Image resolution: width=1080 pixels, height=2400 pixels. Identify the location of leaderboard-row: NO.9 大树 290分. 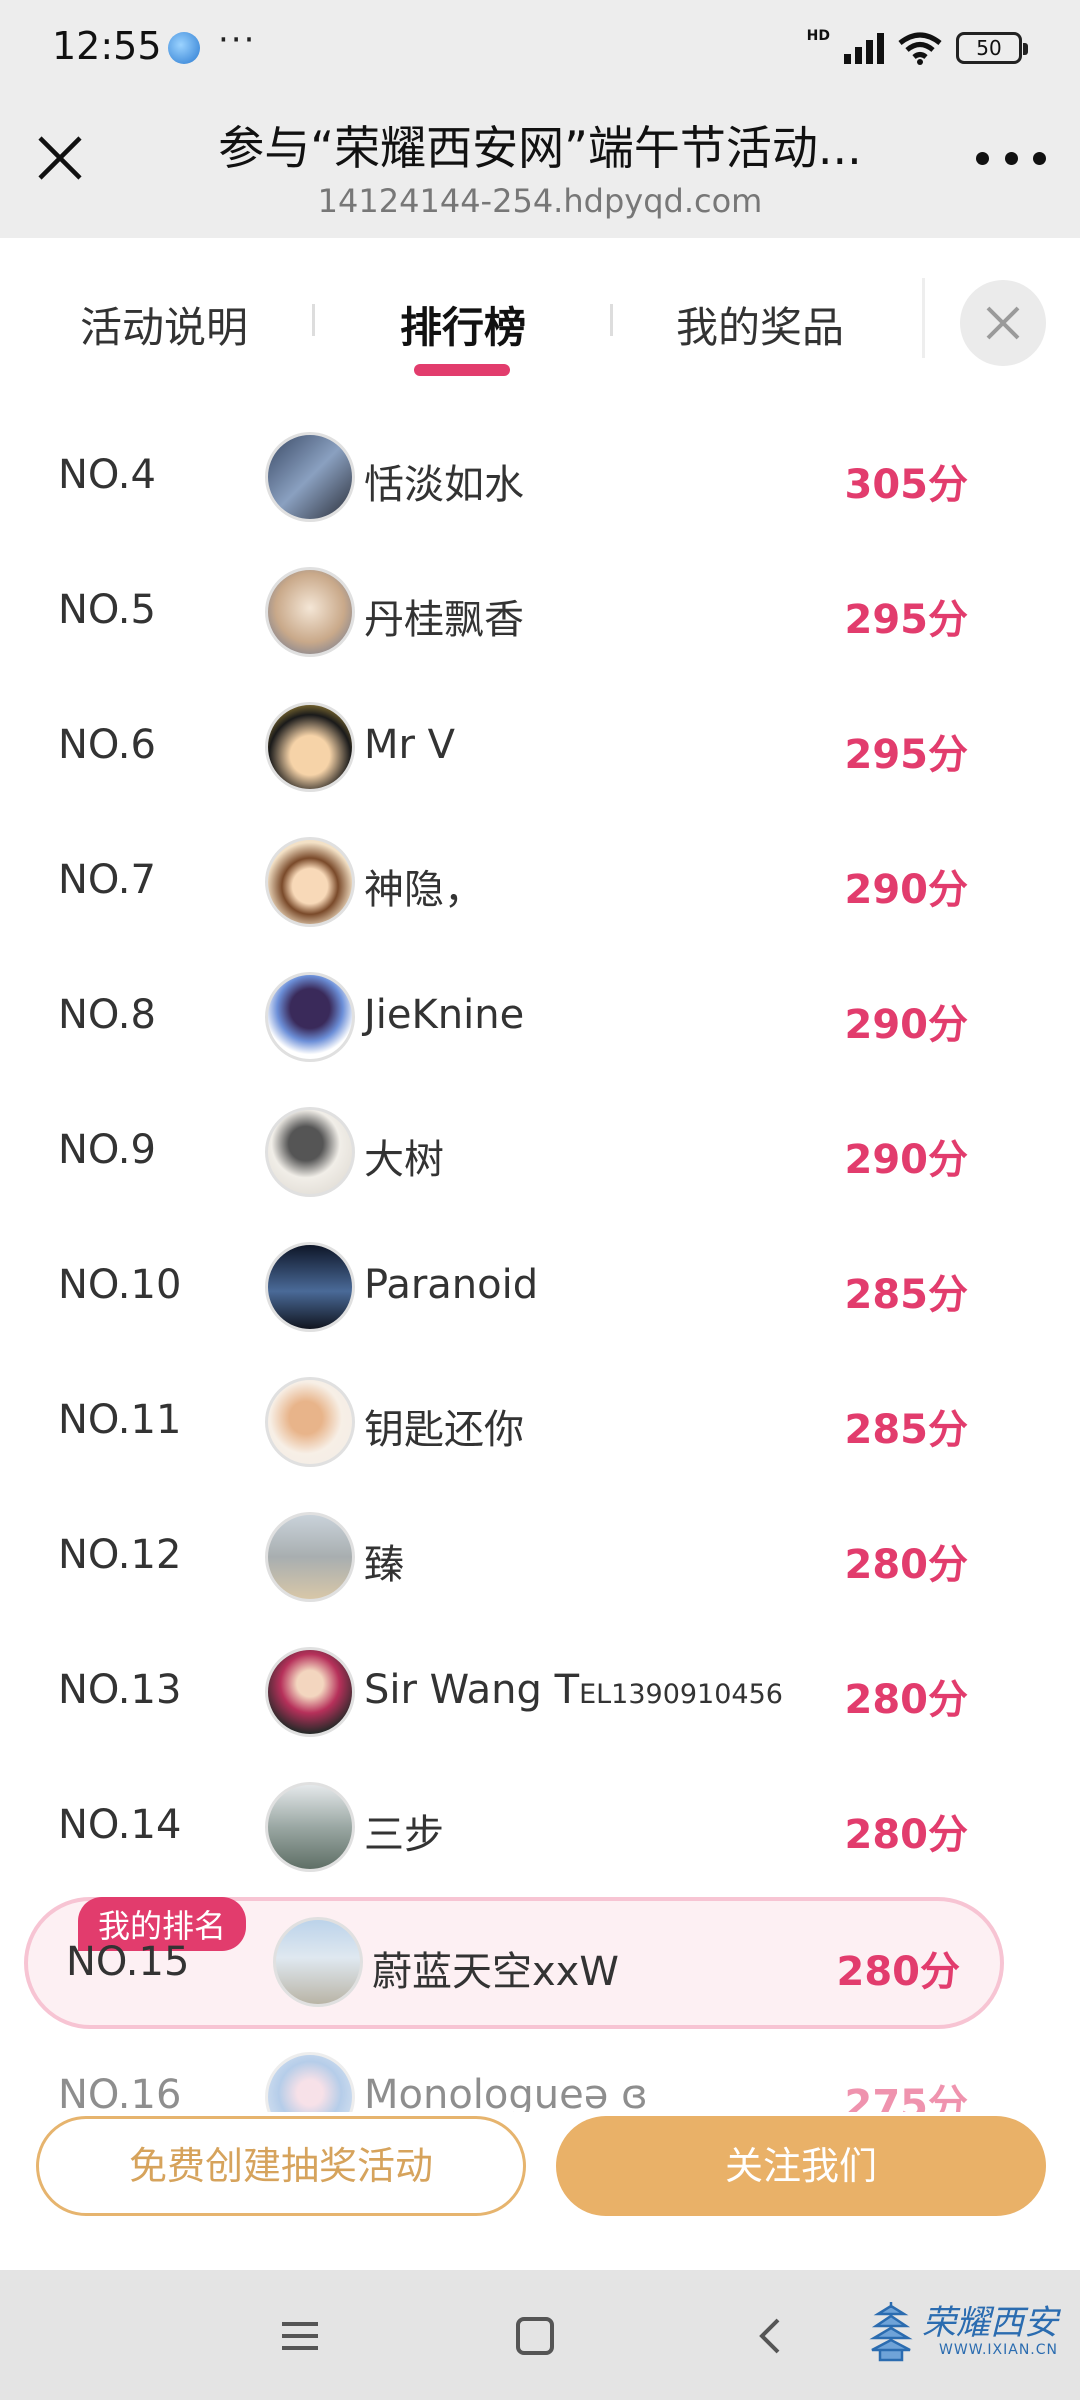
(540, 1152).